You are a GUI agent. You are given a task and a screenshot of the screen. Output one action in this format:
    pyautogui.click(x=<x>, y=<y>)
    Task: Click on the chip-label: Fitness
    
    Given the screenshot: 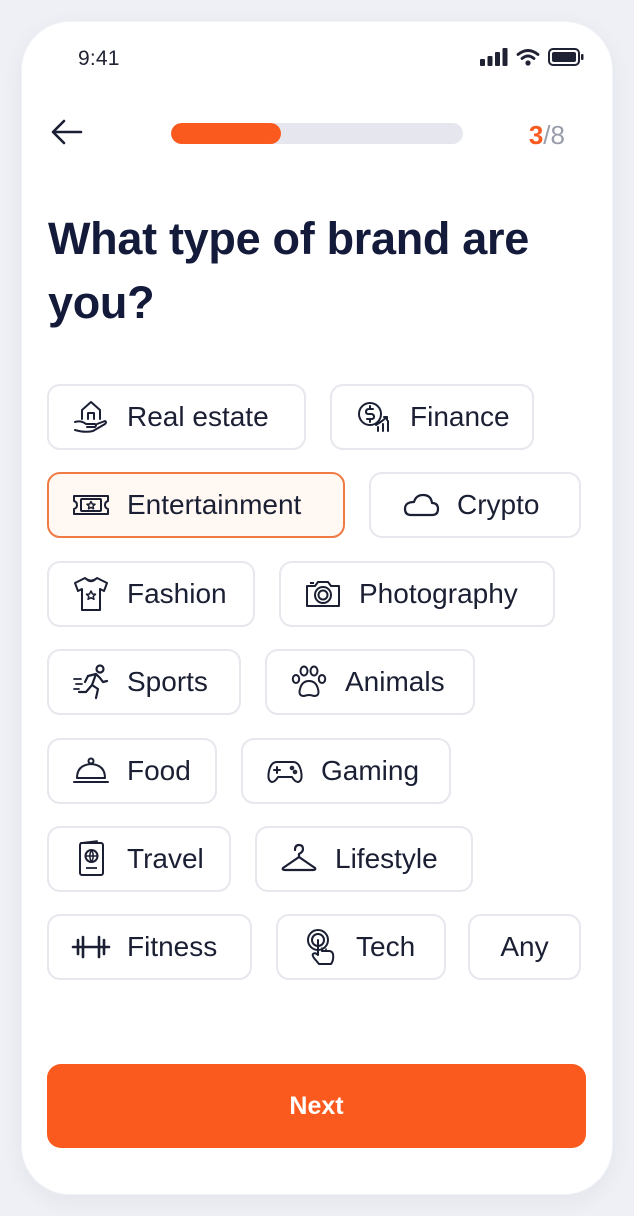 What is the action you would take?
    pyautogui.click(x=172, y=946)
    